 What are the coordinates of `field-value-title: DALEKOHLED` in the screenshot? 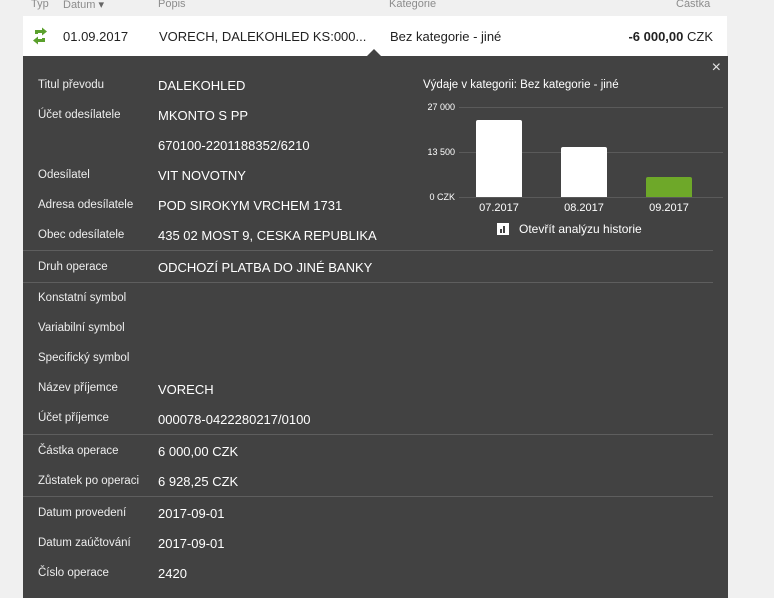 It's located at (202, 85).